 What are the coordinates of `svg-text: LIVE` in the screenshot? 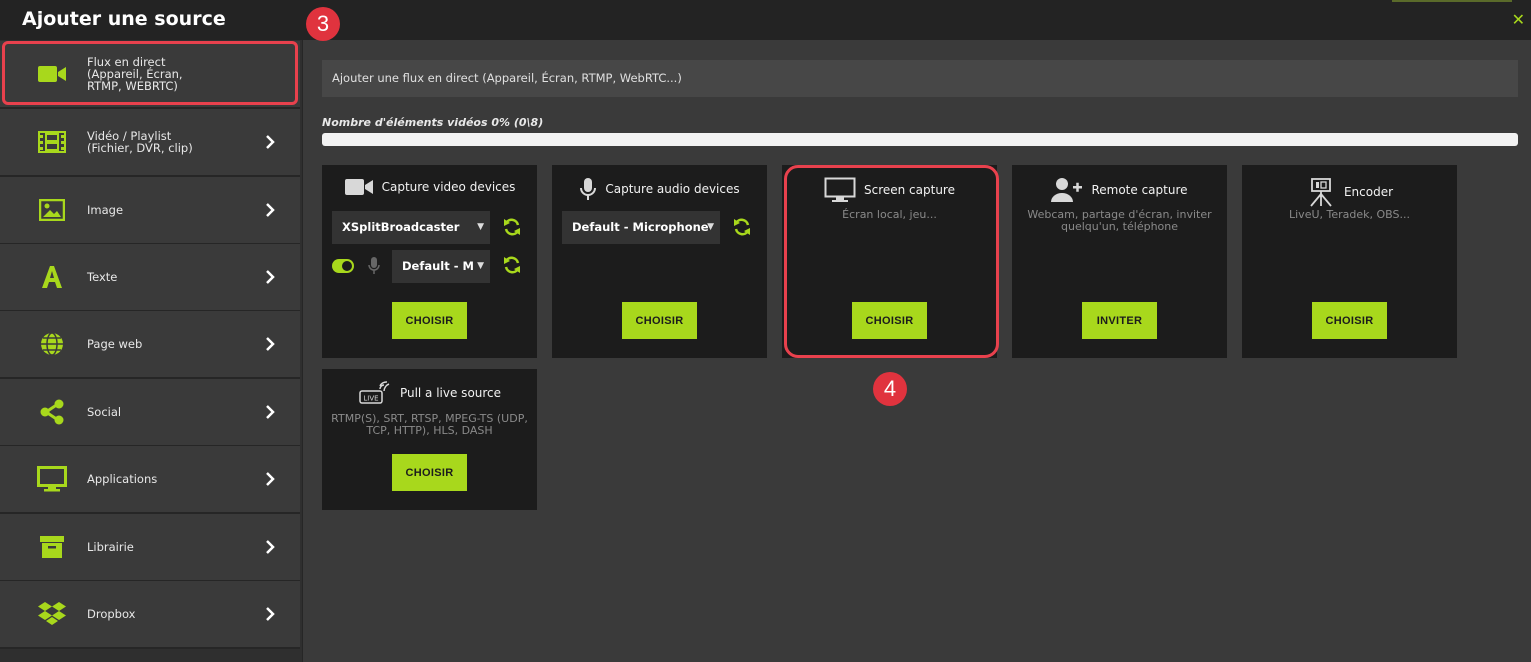 It's located at (370, 399).